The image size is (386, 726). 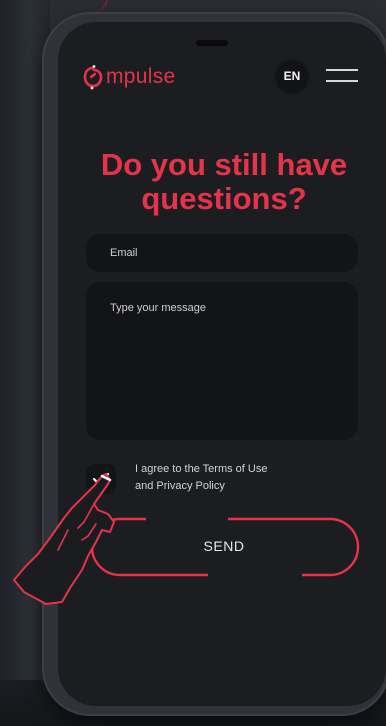 I want to click on impulse-logo-icon, so click(x=93, y=77).